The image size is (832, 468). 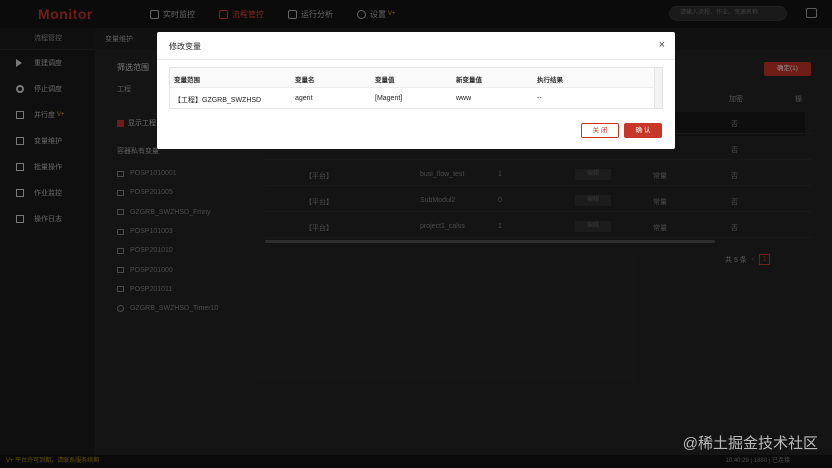 I want to click on column-header: 变量名, so click(x=305, y=80).